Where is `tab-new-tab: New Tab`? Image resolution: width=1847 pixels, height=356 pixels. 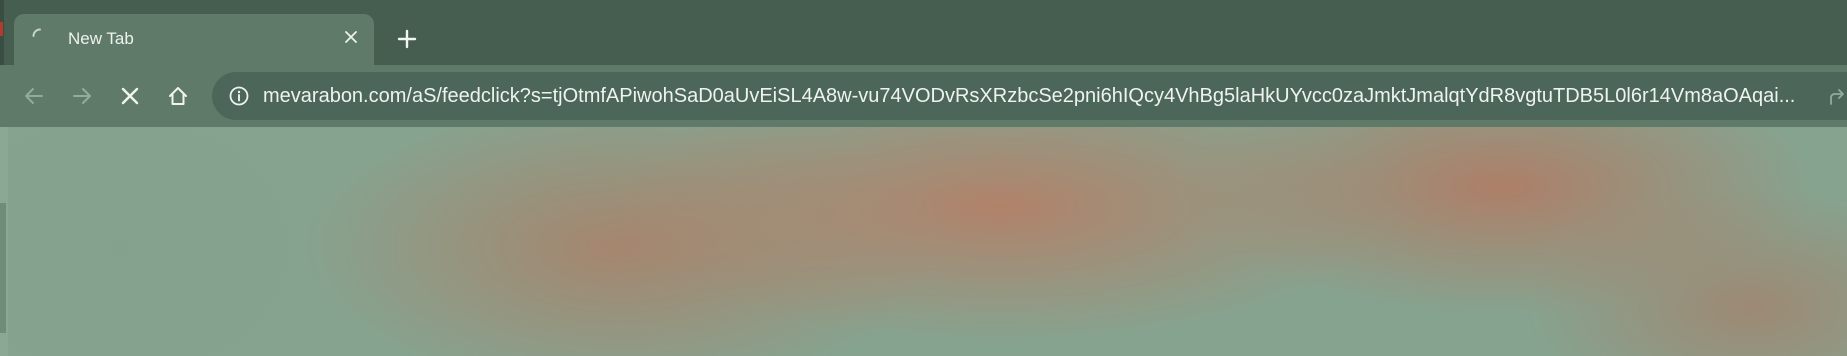
tab-new-tab: New Tab is located at coordinates (194, 39).